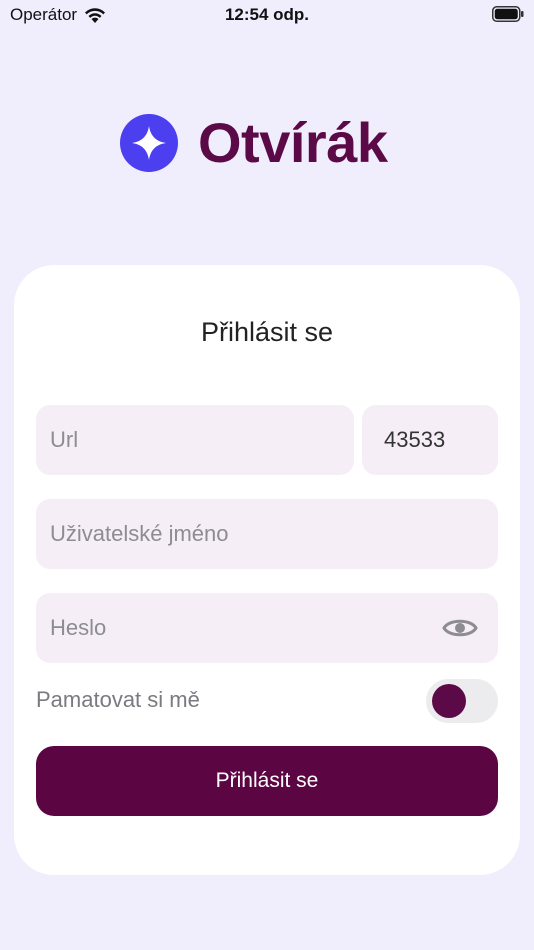  I want to click on login-button: Přihlásit se, so click(267, 781).